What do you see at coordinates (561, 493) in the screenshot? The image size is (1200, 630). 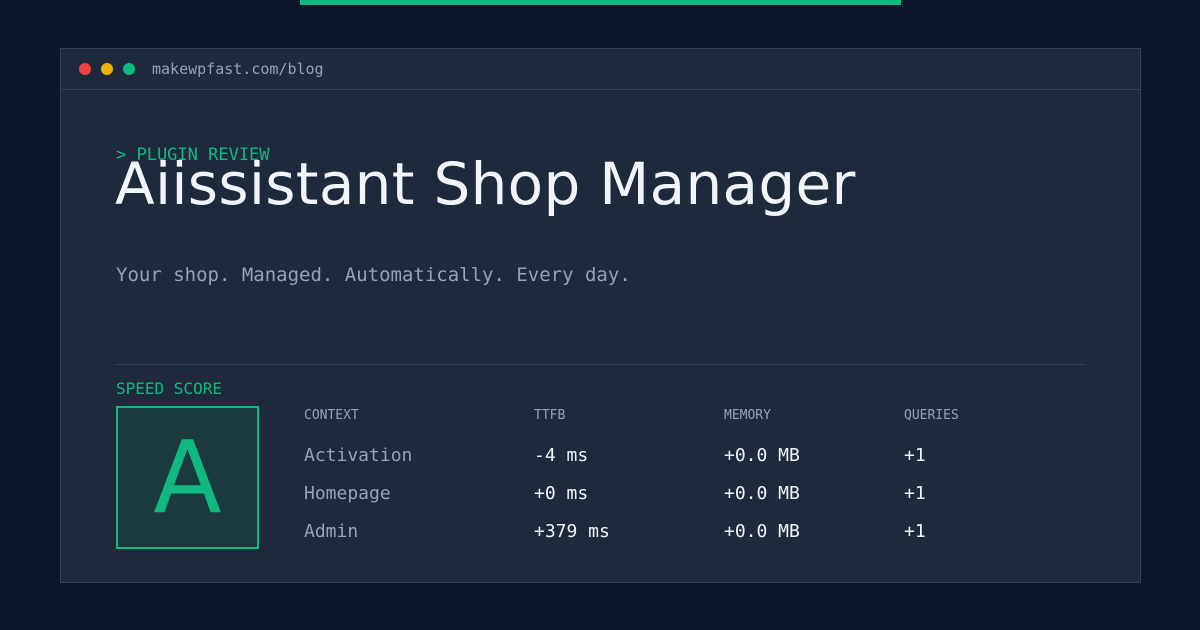 I see `row-ttfb-homepage: +0 ms` at bounding box center [561, 493].